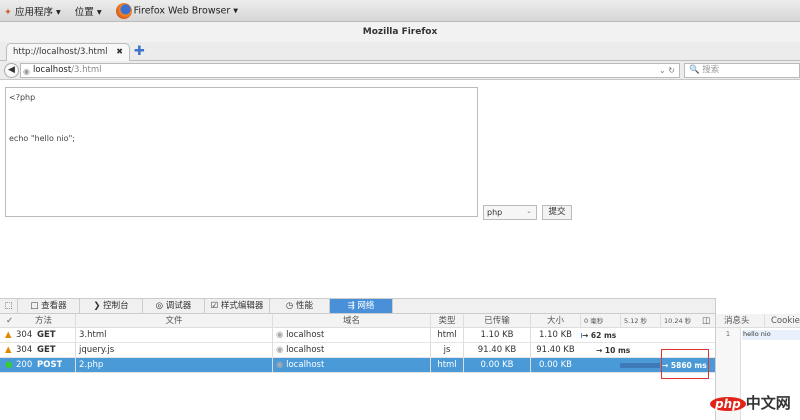  What do you see at coordinates (32, 11) in the screenshot?
I see `applications-menu: ✦ 应用程序 ▾` at bounding box center [32, 11].